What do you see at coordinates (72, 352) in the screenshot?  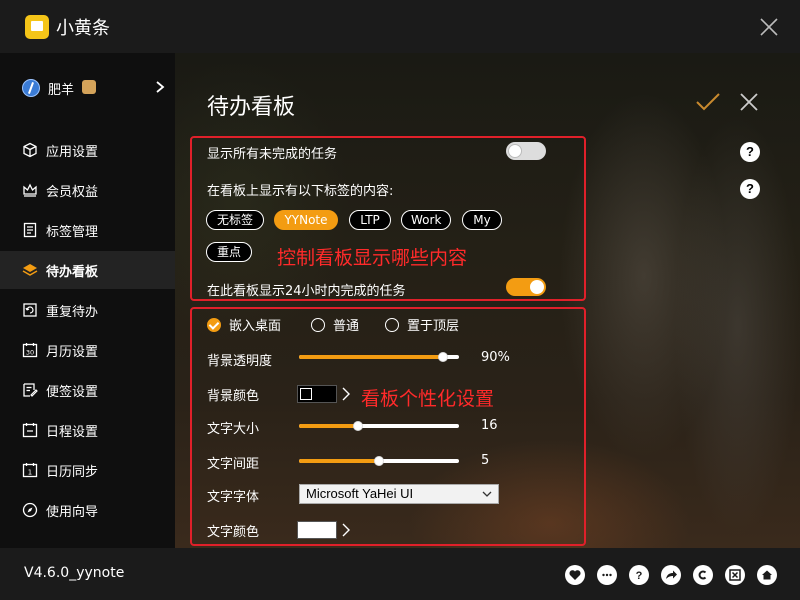 I see `sidebar-item-label: 月历设置` at bounding box center [72, 352].